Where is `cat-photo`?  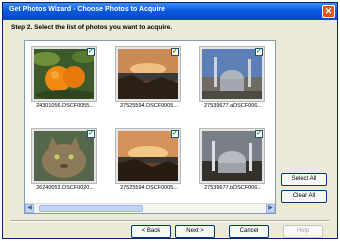
cat-photo is located at coordinates (64, 156).